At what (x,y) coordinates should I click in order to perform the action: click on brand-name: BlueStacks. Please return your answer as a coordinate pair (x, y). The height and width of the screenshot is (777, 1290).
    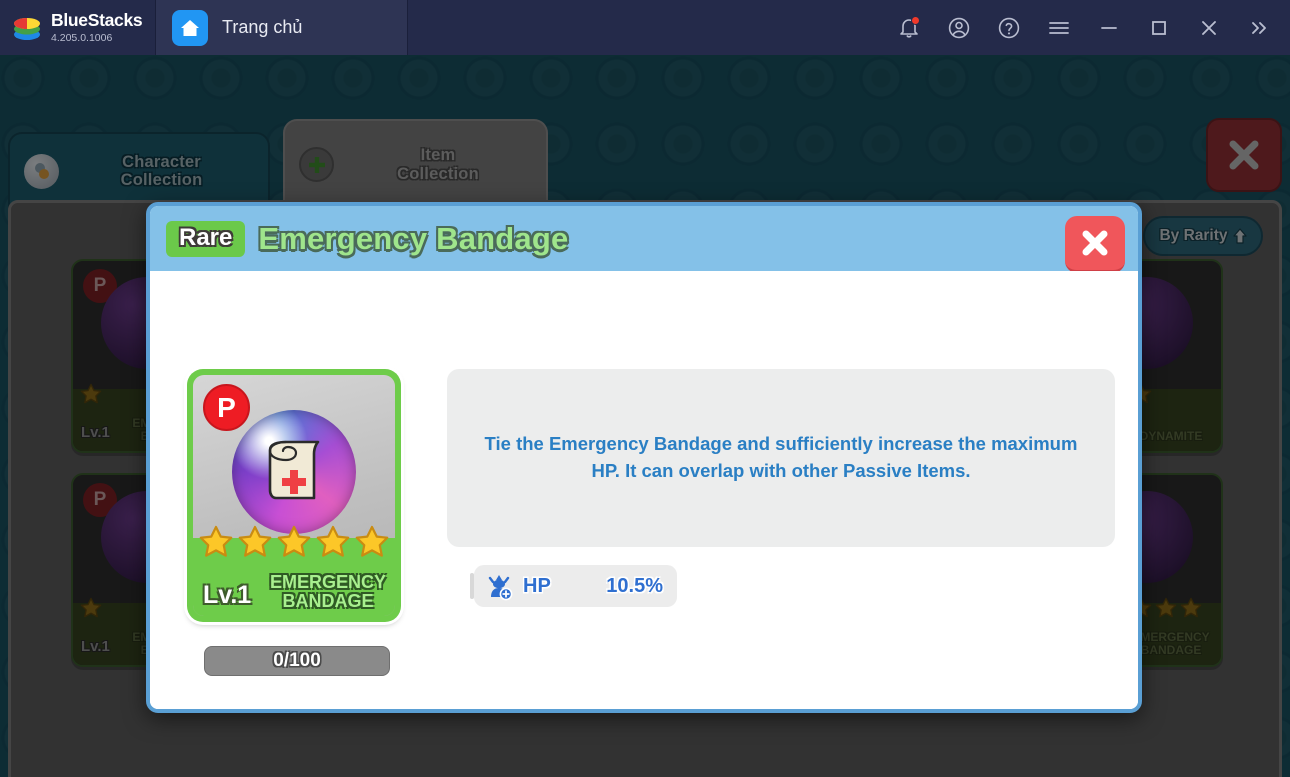
    Looking at the image, I should click on (97, 20).